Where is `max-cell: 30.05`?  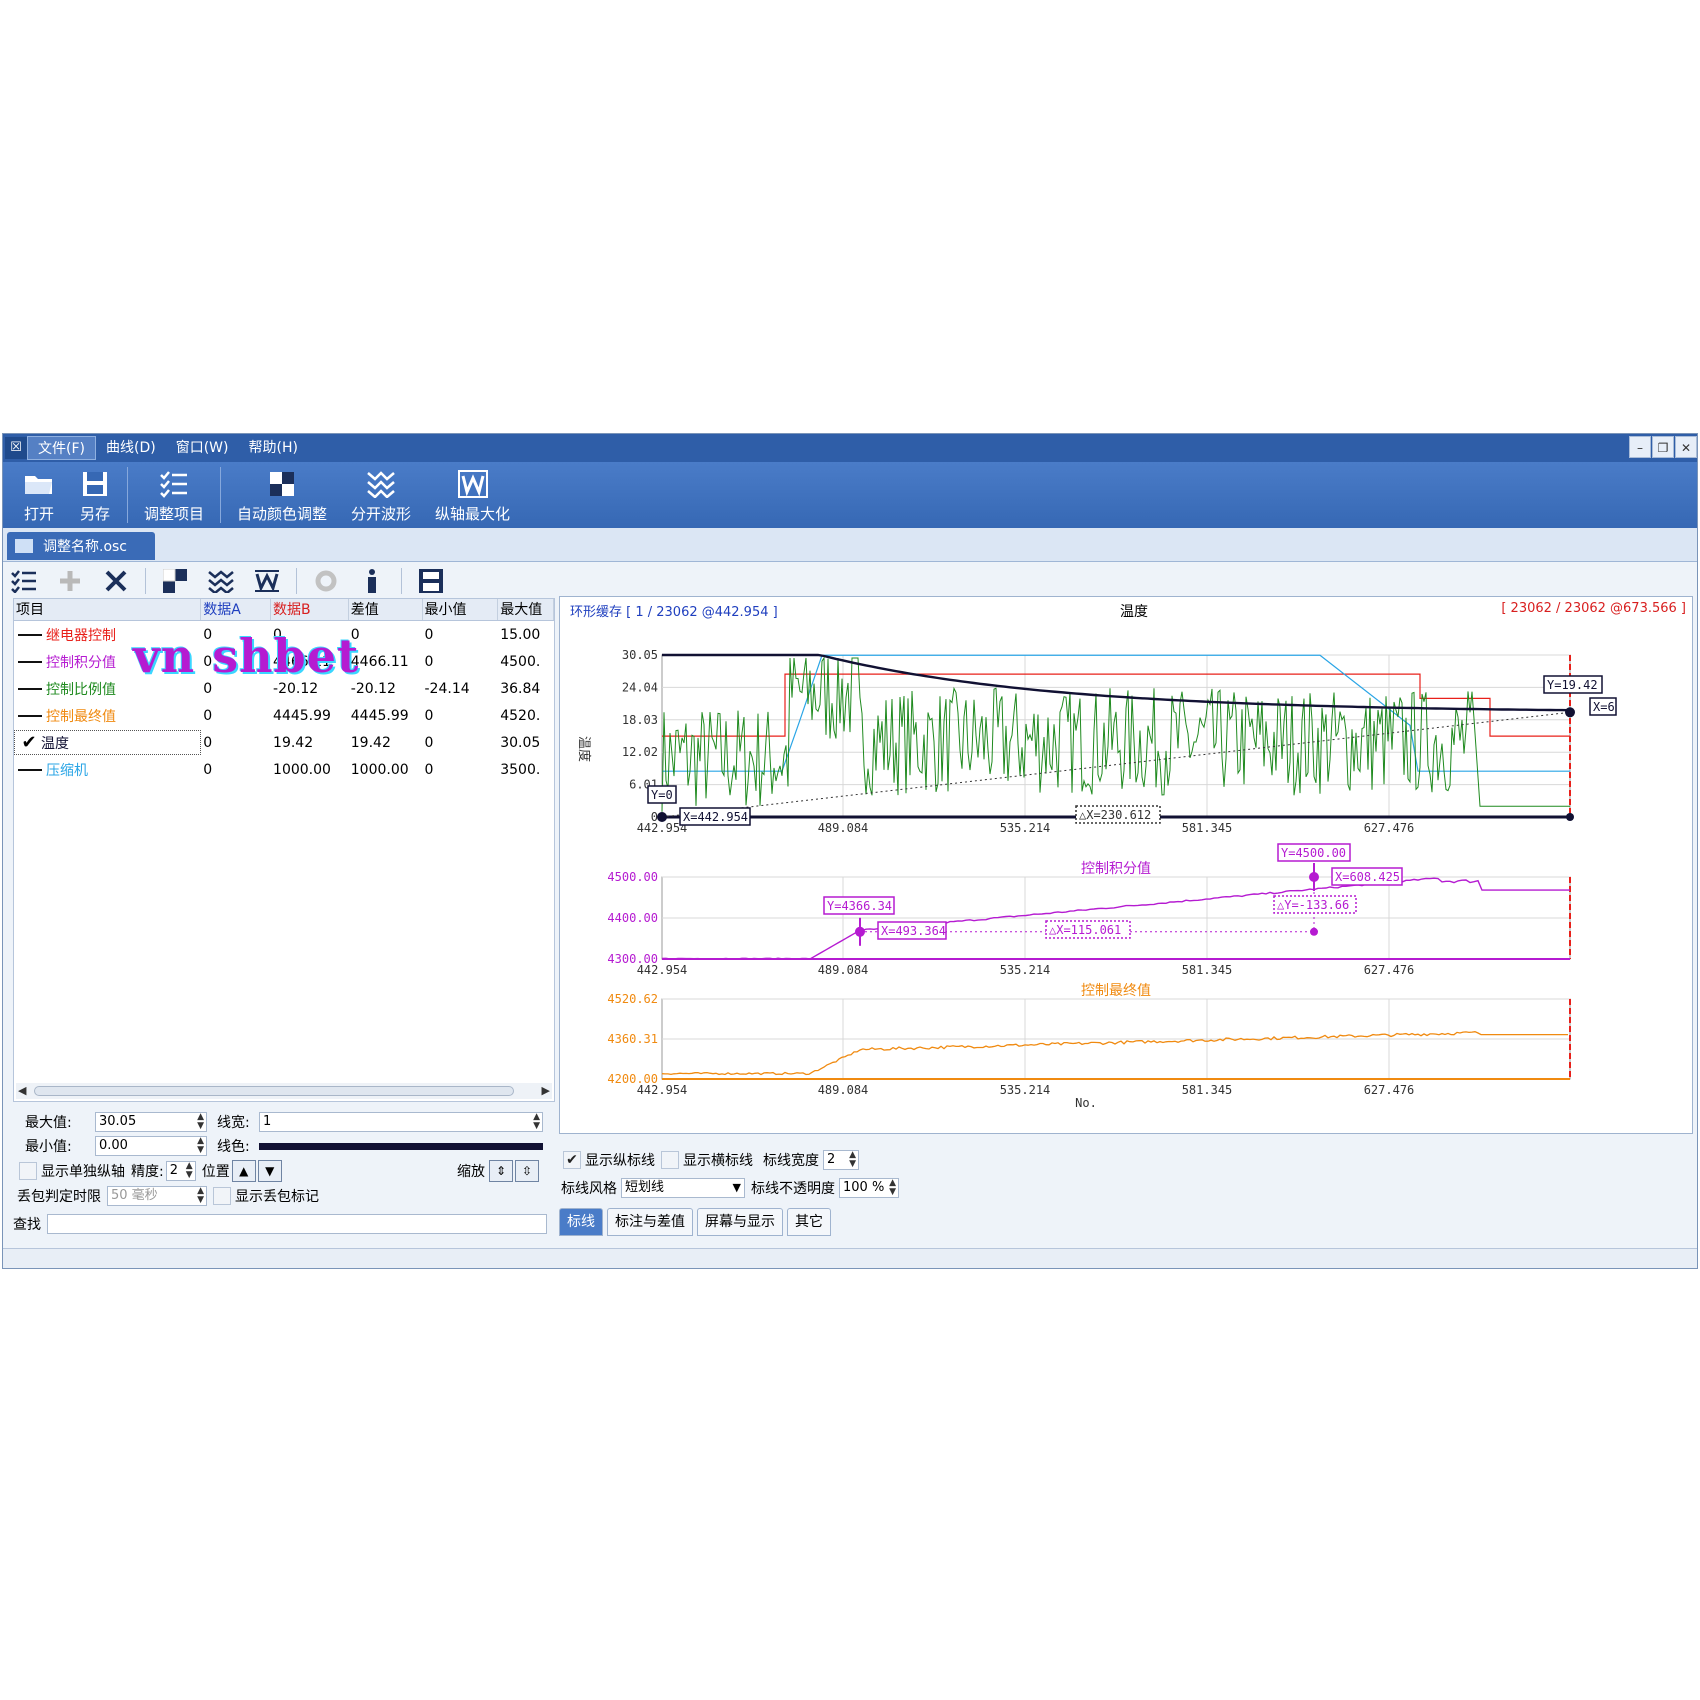 max-cell: 30.05 is located at coordinates (520, 742).